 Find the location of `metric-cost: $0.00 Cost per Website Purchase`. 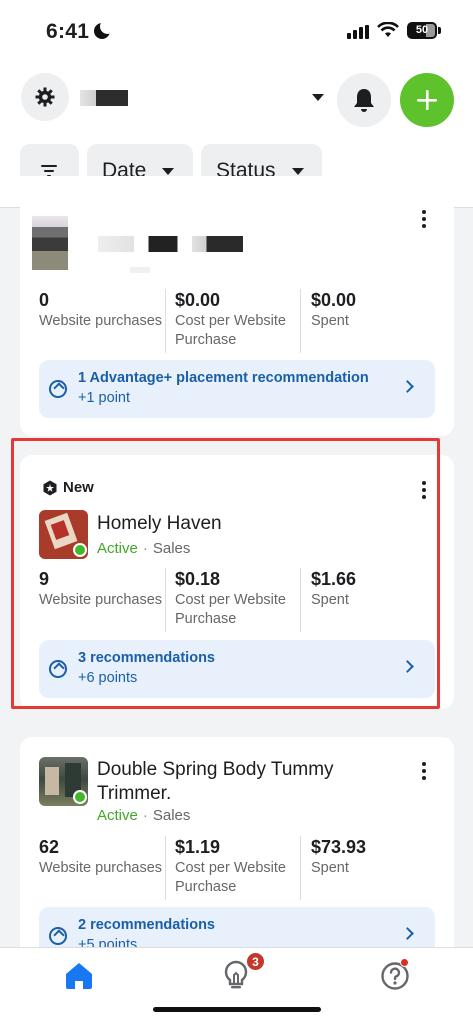

metric-cost: $0.00 Cost per Website Purchase is located at coordinates (227, 321).